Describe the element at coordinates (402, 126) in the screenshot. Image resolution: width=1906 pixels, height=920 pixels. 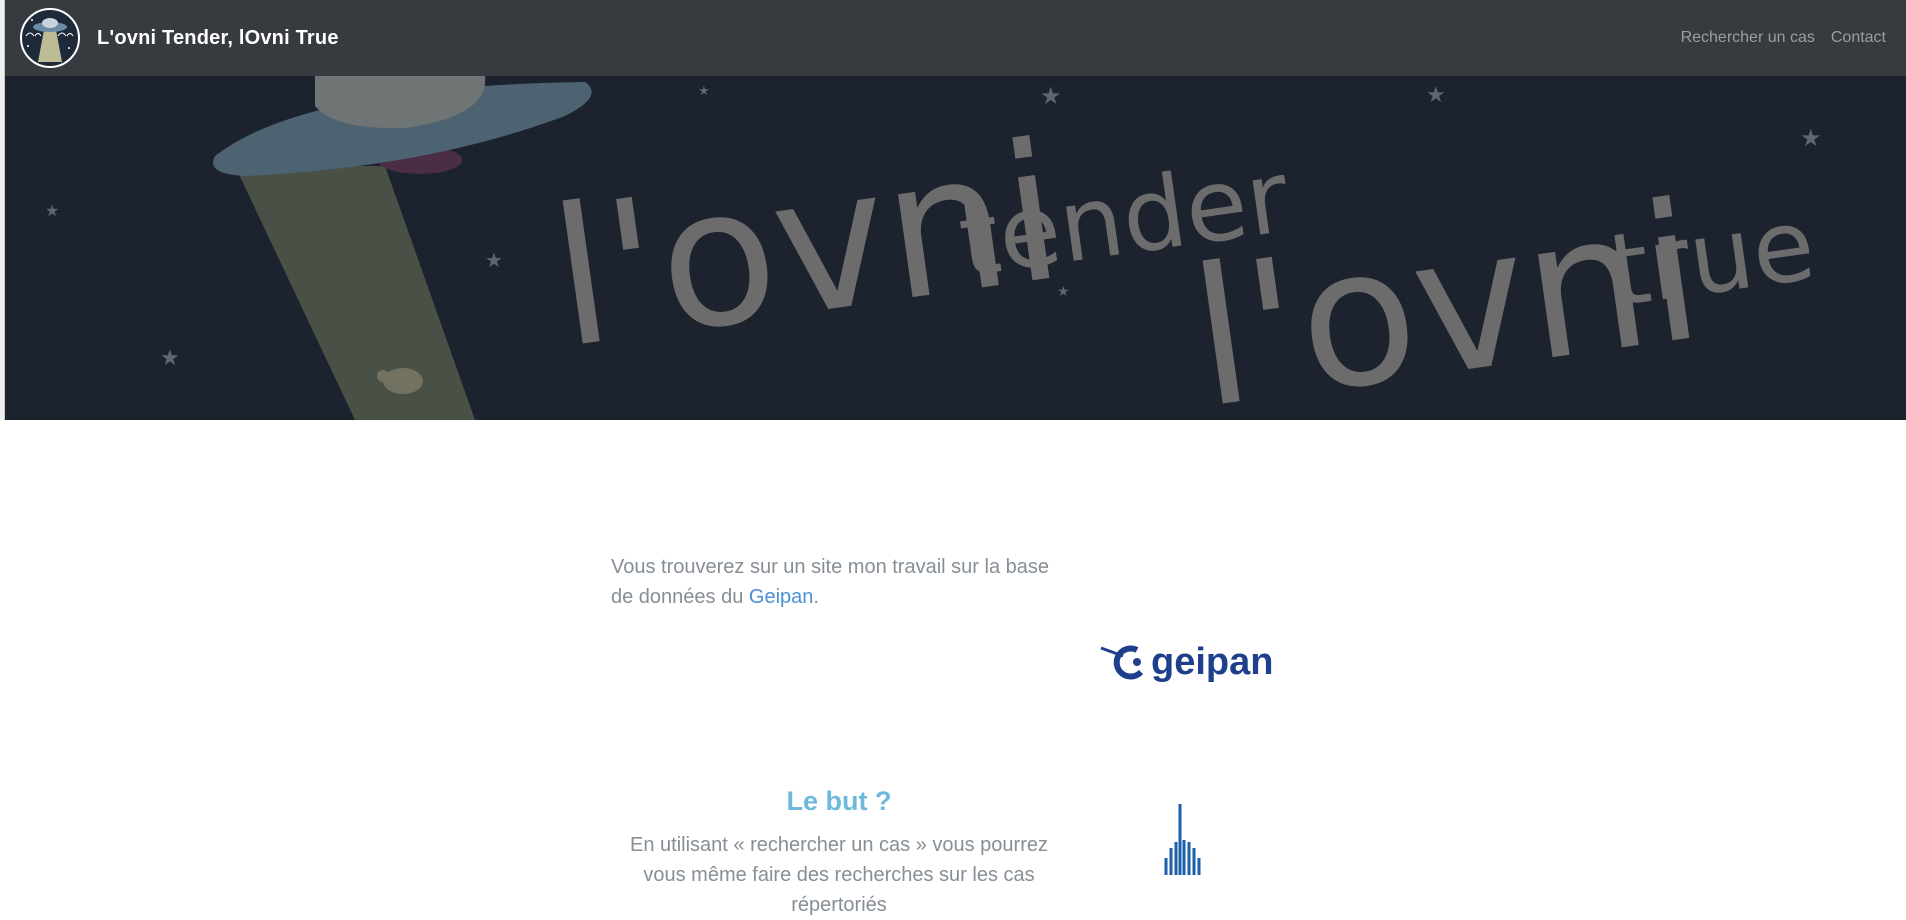
I see `ufo-icon` at that location.